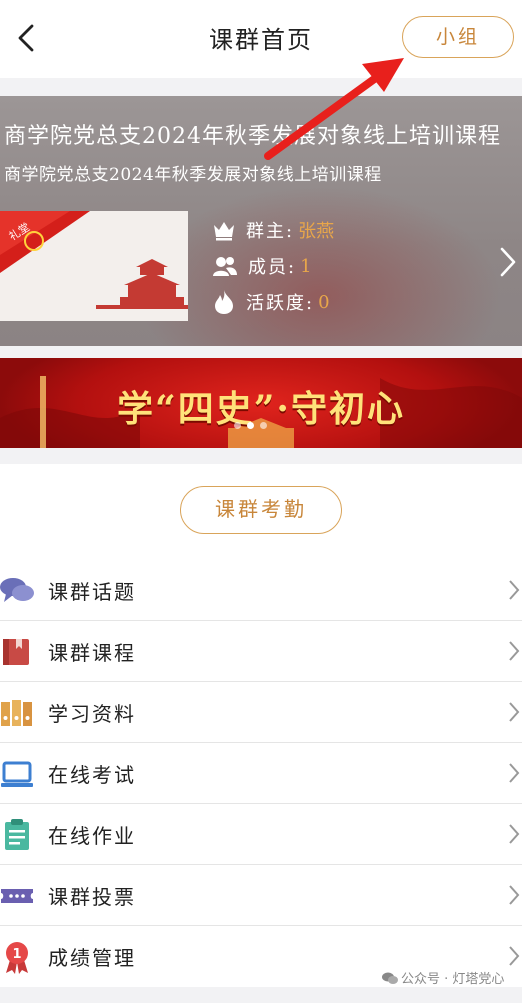  What do you see at coordinates (17, 896) in the screenshot?
I see `ticket-icon` at bounding box center [17, 896].